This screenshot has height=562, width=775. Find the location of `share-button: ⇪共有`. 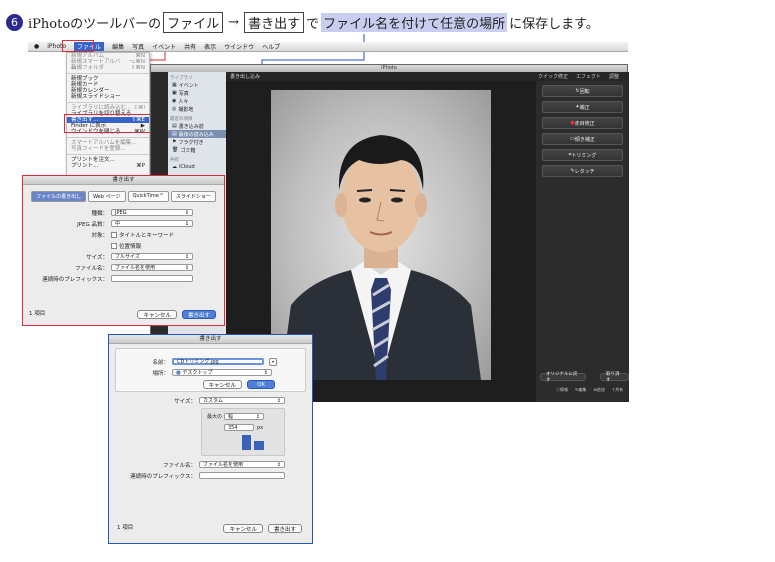

share-button: ⇪共有 is located at coordinates (617, 390).